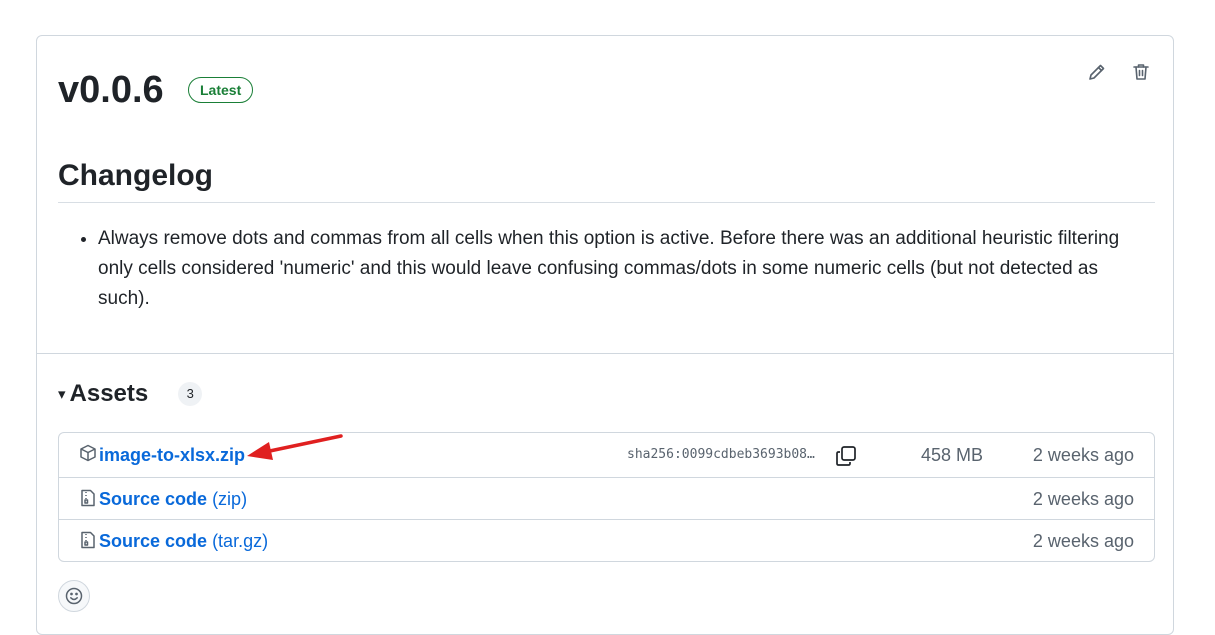 Image resolution: width=1215 pixels, height=635 pixels. Describe the element at coordinates (109, 393) in the screenshot. I see `assets-title: Assets` at that location.